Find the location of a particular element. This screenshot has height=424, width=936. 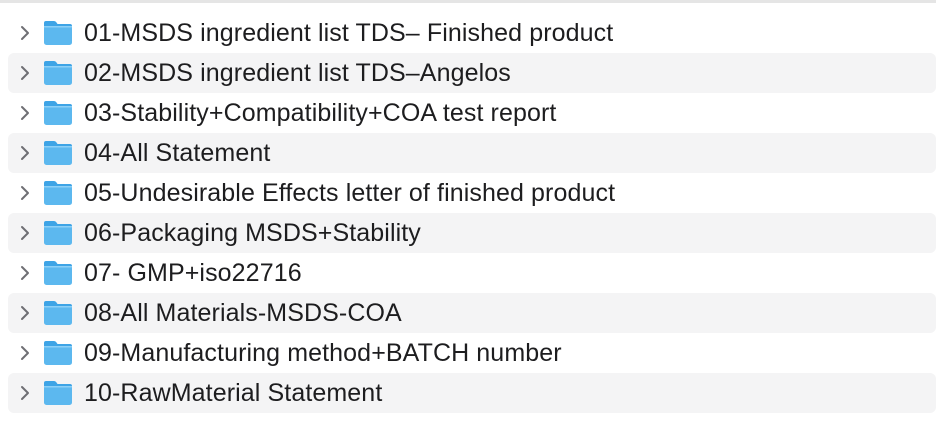

file-name: 09-Manufacturing method+BATCH number is located at coordinates (323, 352).